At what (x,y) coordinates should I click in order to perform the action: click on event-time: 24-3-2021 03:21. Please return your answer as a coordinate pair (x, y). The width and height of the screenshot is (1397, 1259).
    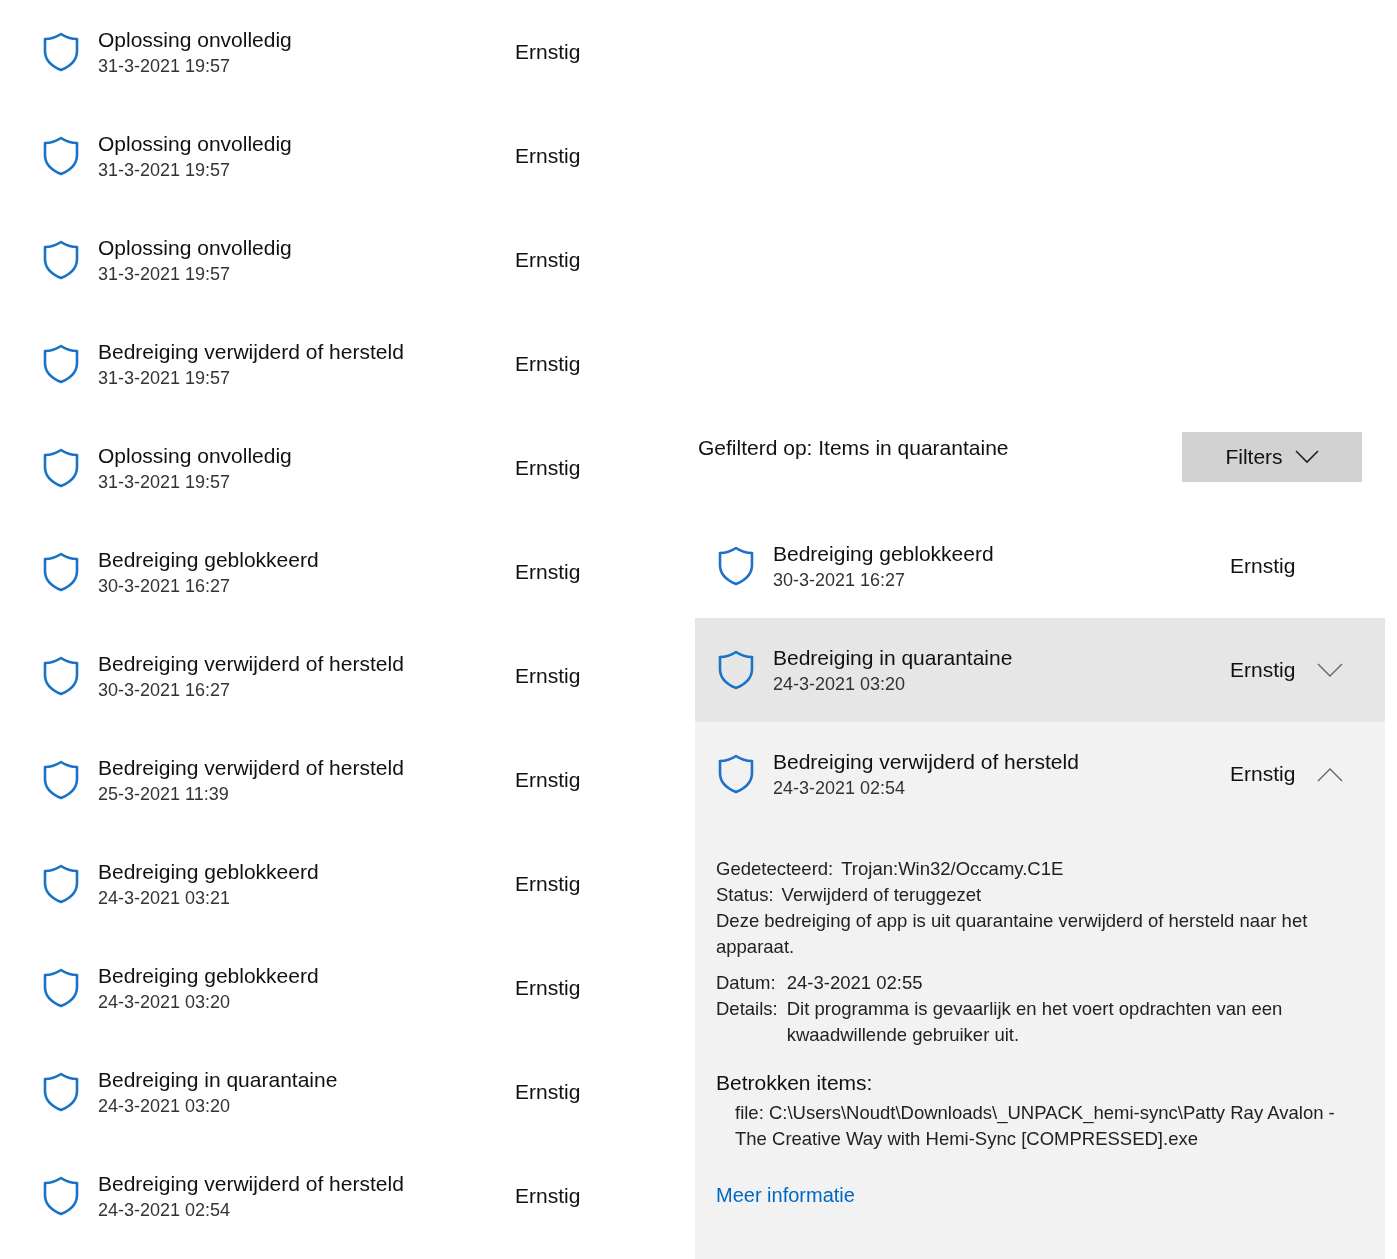
    Looking at the image, I should click on (165, 898).